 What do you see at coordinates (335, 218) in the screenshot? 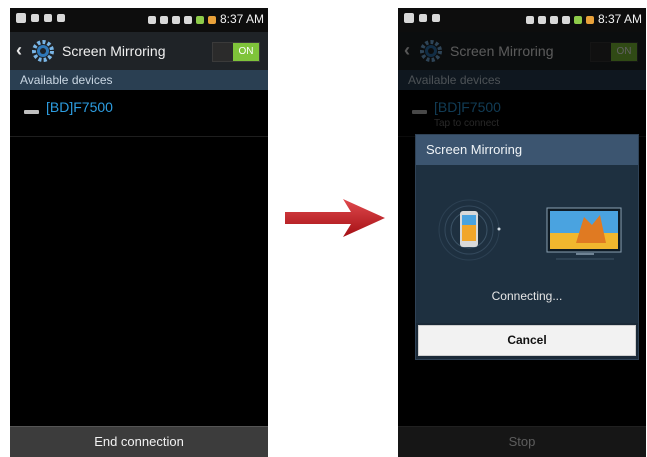
I see `arrow-icon` at bounding box center [335, 218].